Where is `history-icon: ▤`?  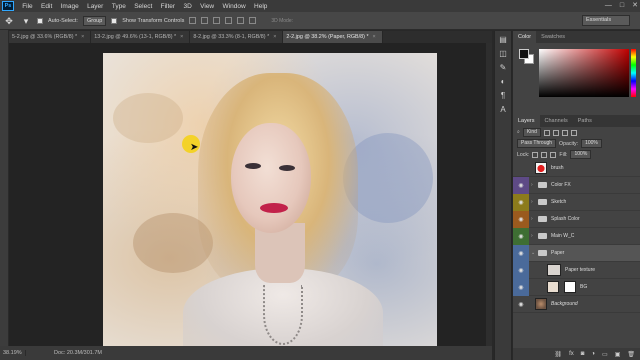 history-icon: ▤ is located at coordinates (503, 40).